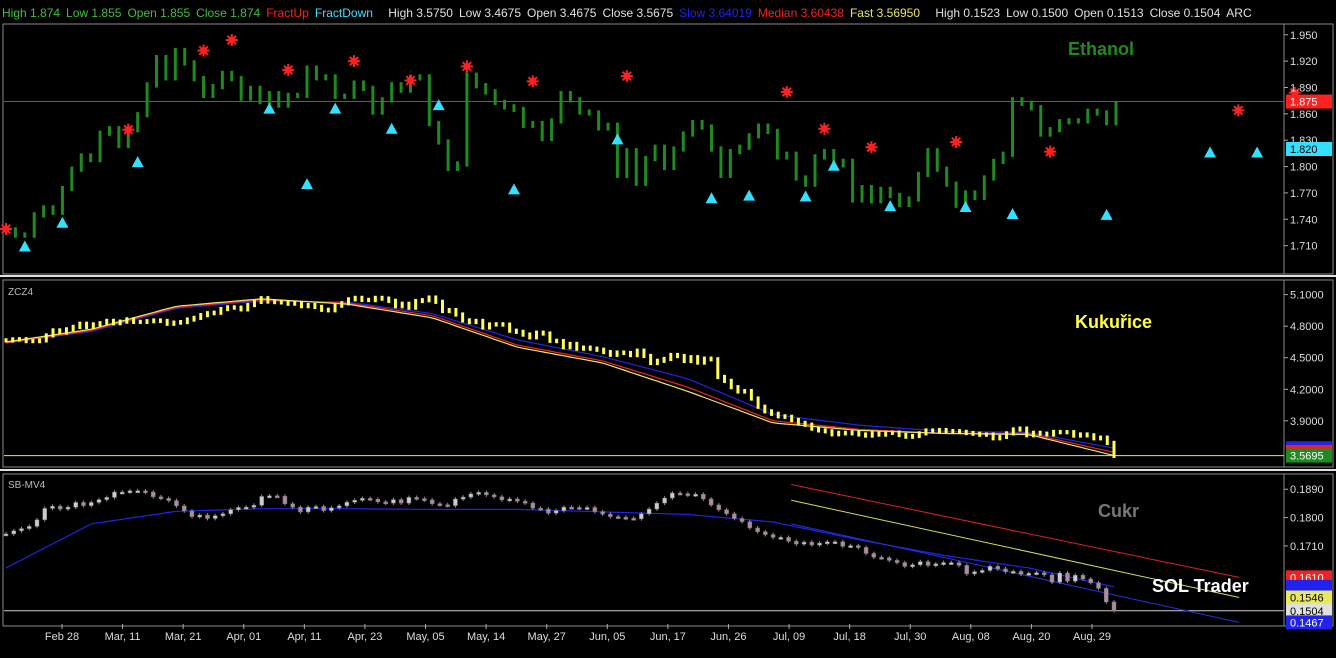 This screenshot has height=658, width=1336. What do you see at coordinates (728, 637) in the screenshot?
I see `x-tick-label-11: Jun, 26` at bounding box center [728, 637].